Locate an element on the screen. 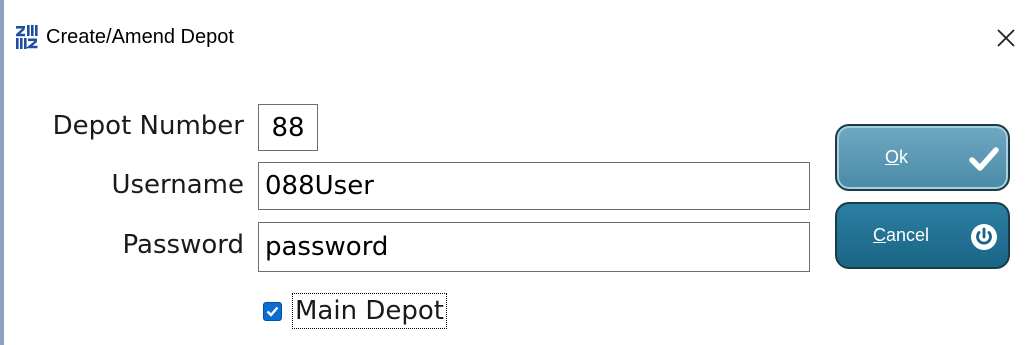 The height and width of the screenshot is (345, 1028). checkmark-icon is located at coordinates (984, 159).